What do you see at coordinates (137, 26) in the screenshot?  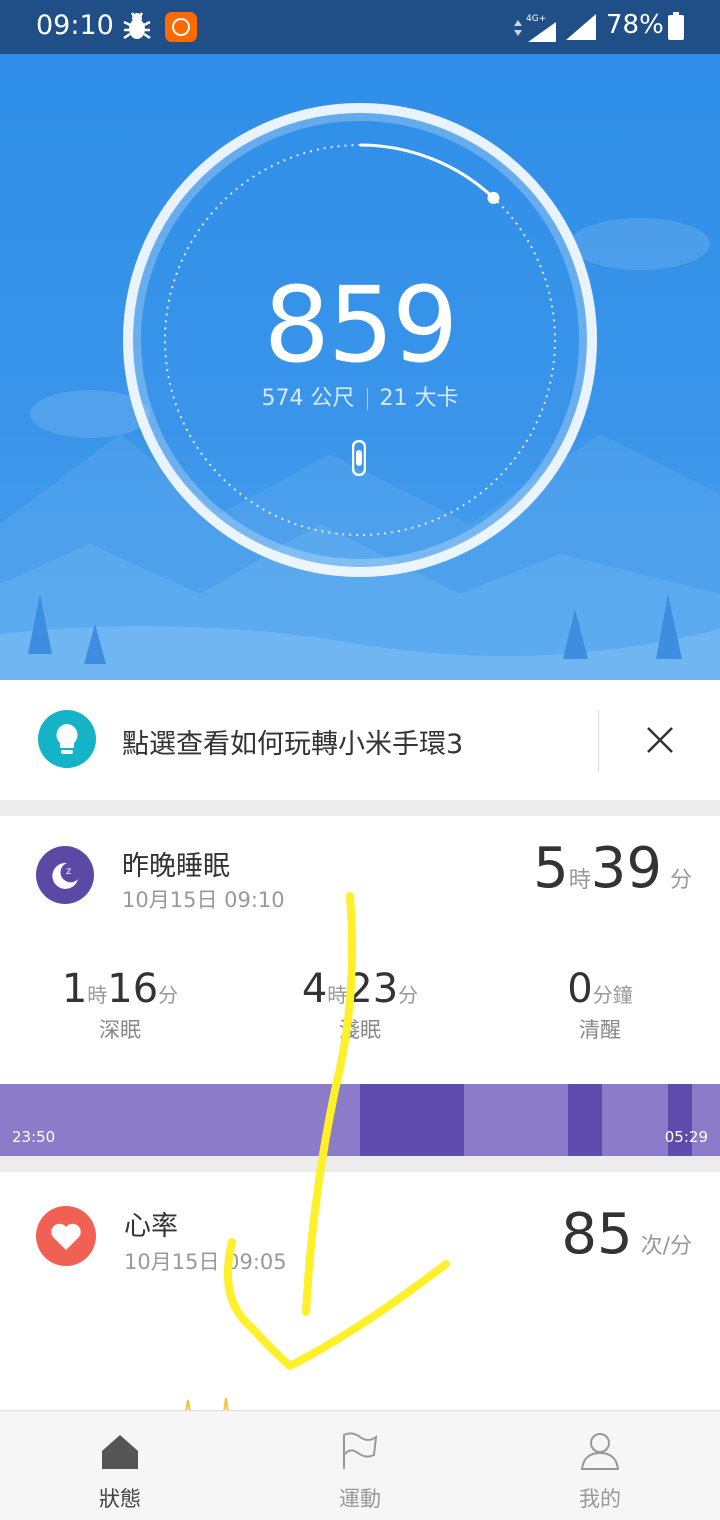 I see `bug-icon` at bounding box center [137, 26].